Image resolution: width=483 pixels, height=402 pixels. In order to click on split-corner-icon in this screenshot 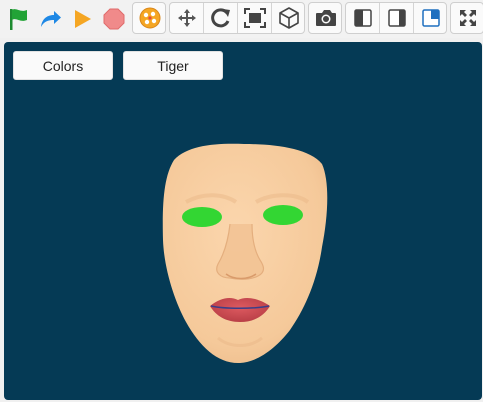, I will do `click(430, 18)`.